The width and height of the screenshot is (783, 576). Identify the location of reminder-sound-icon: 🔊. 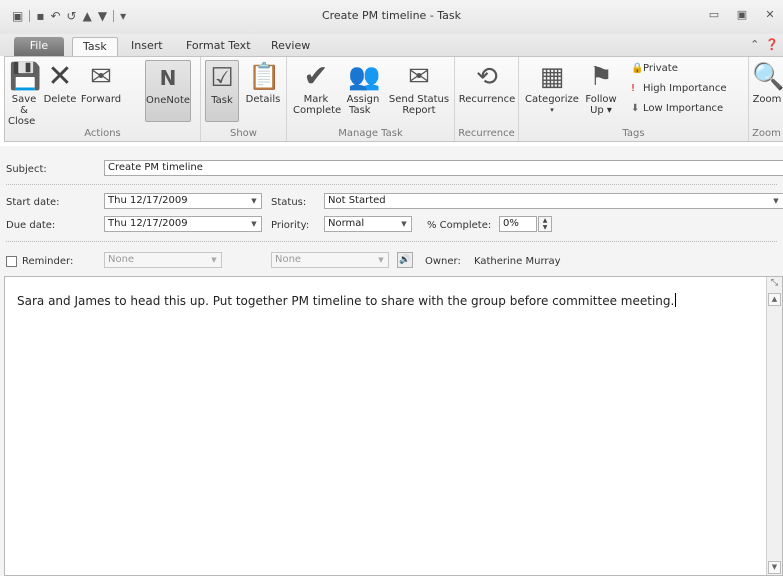
(405, 260).